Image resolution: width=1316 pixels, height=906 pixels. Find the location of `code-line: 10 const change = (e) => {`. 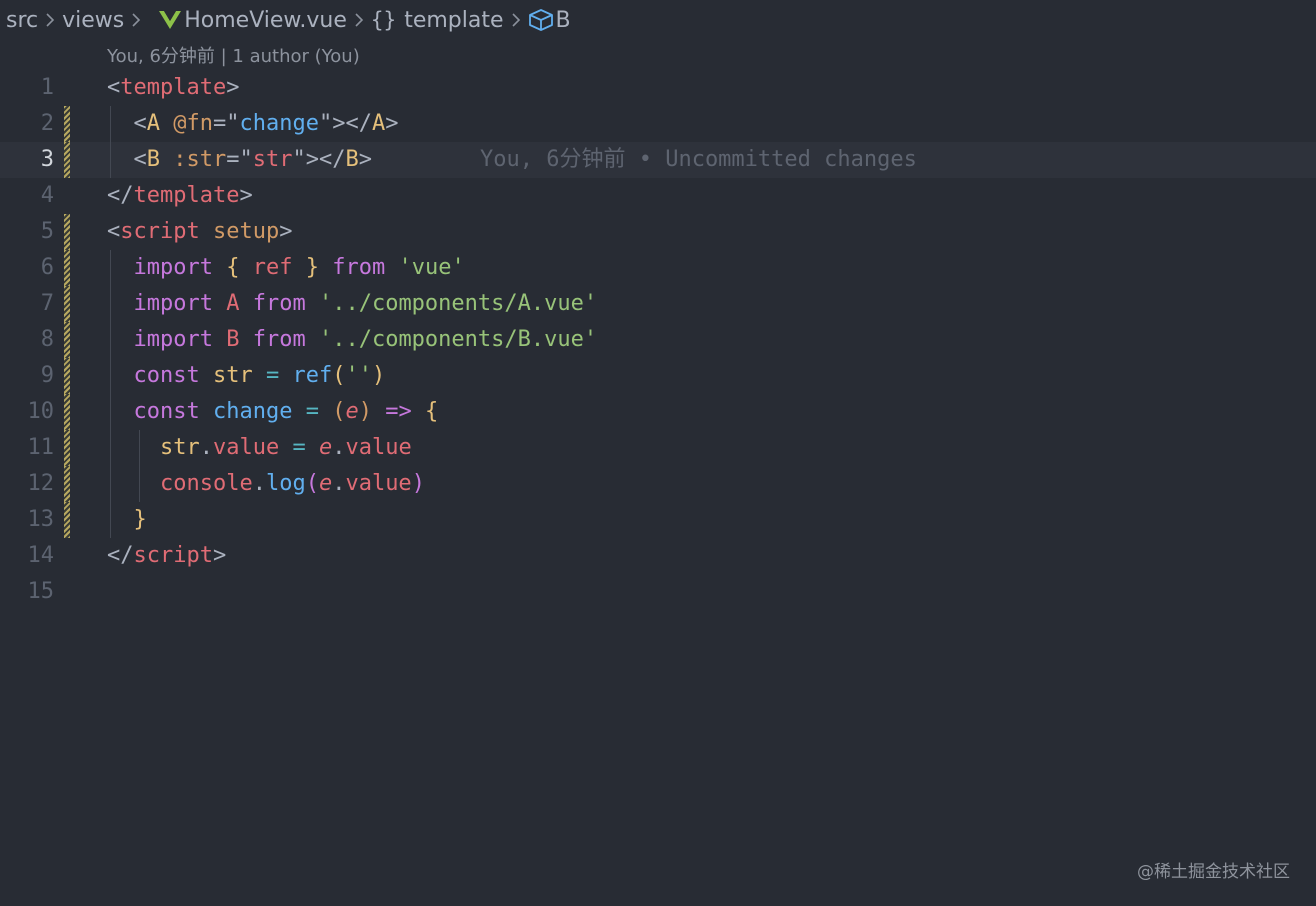

code-line: 10 const change = (e) => { is located at coordinates (658, 412).